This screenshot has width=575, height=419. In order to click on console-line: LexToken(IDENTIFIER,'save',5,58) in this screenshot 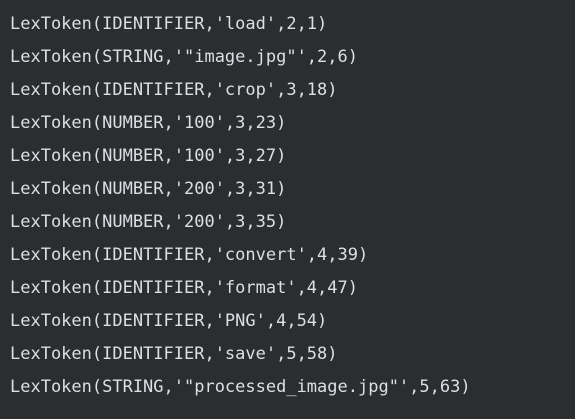, I will do `click(174, 354)`.